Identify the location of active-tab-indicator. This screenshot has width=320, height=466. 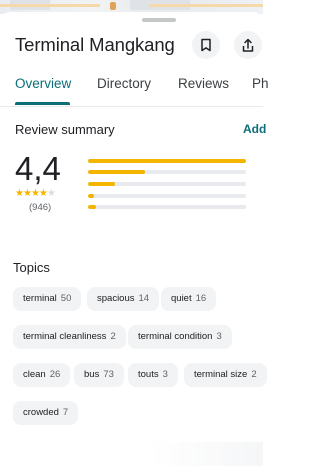
(42, 103).